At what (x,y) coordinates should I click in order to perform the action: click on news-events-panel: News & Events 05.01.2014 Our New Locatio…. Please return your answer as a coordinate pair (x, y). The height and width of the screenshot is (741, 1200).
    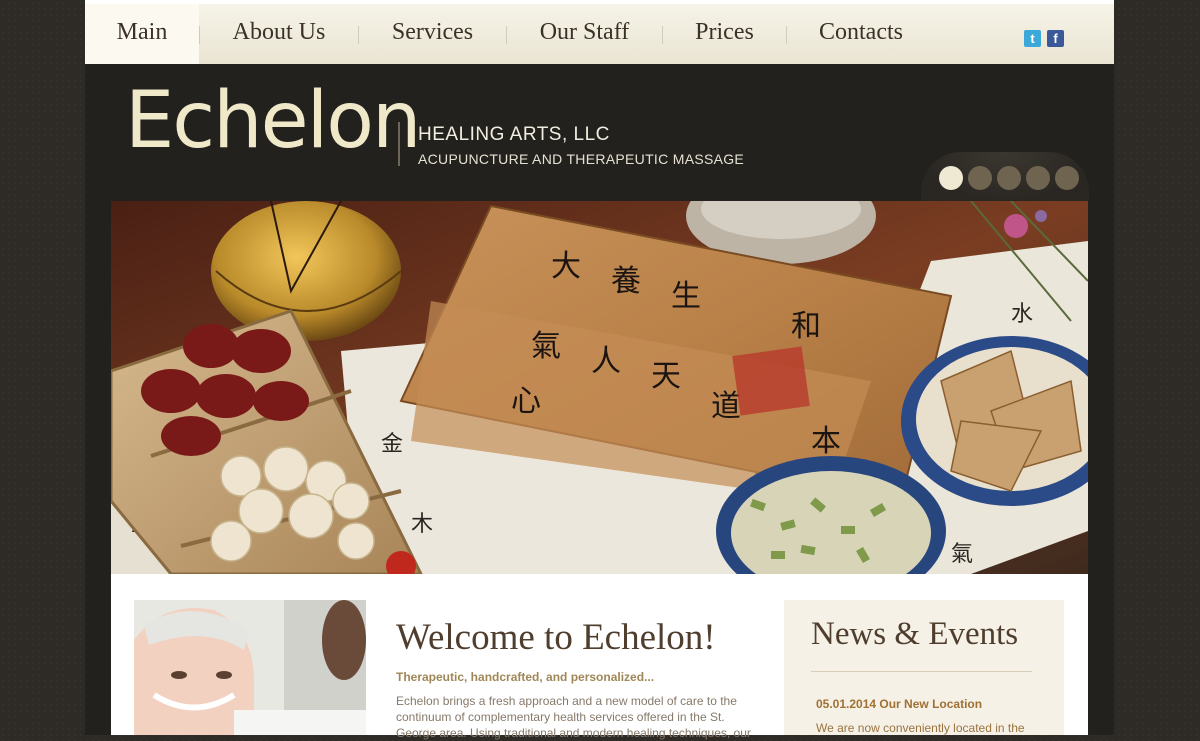
    Looking at the image, I should click on (924, 667).